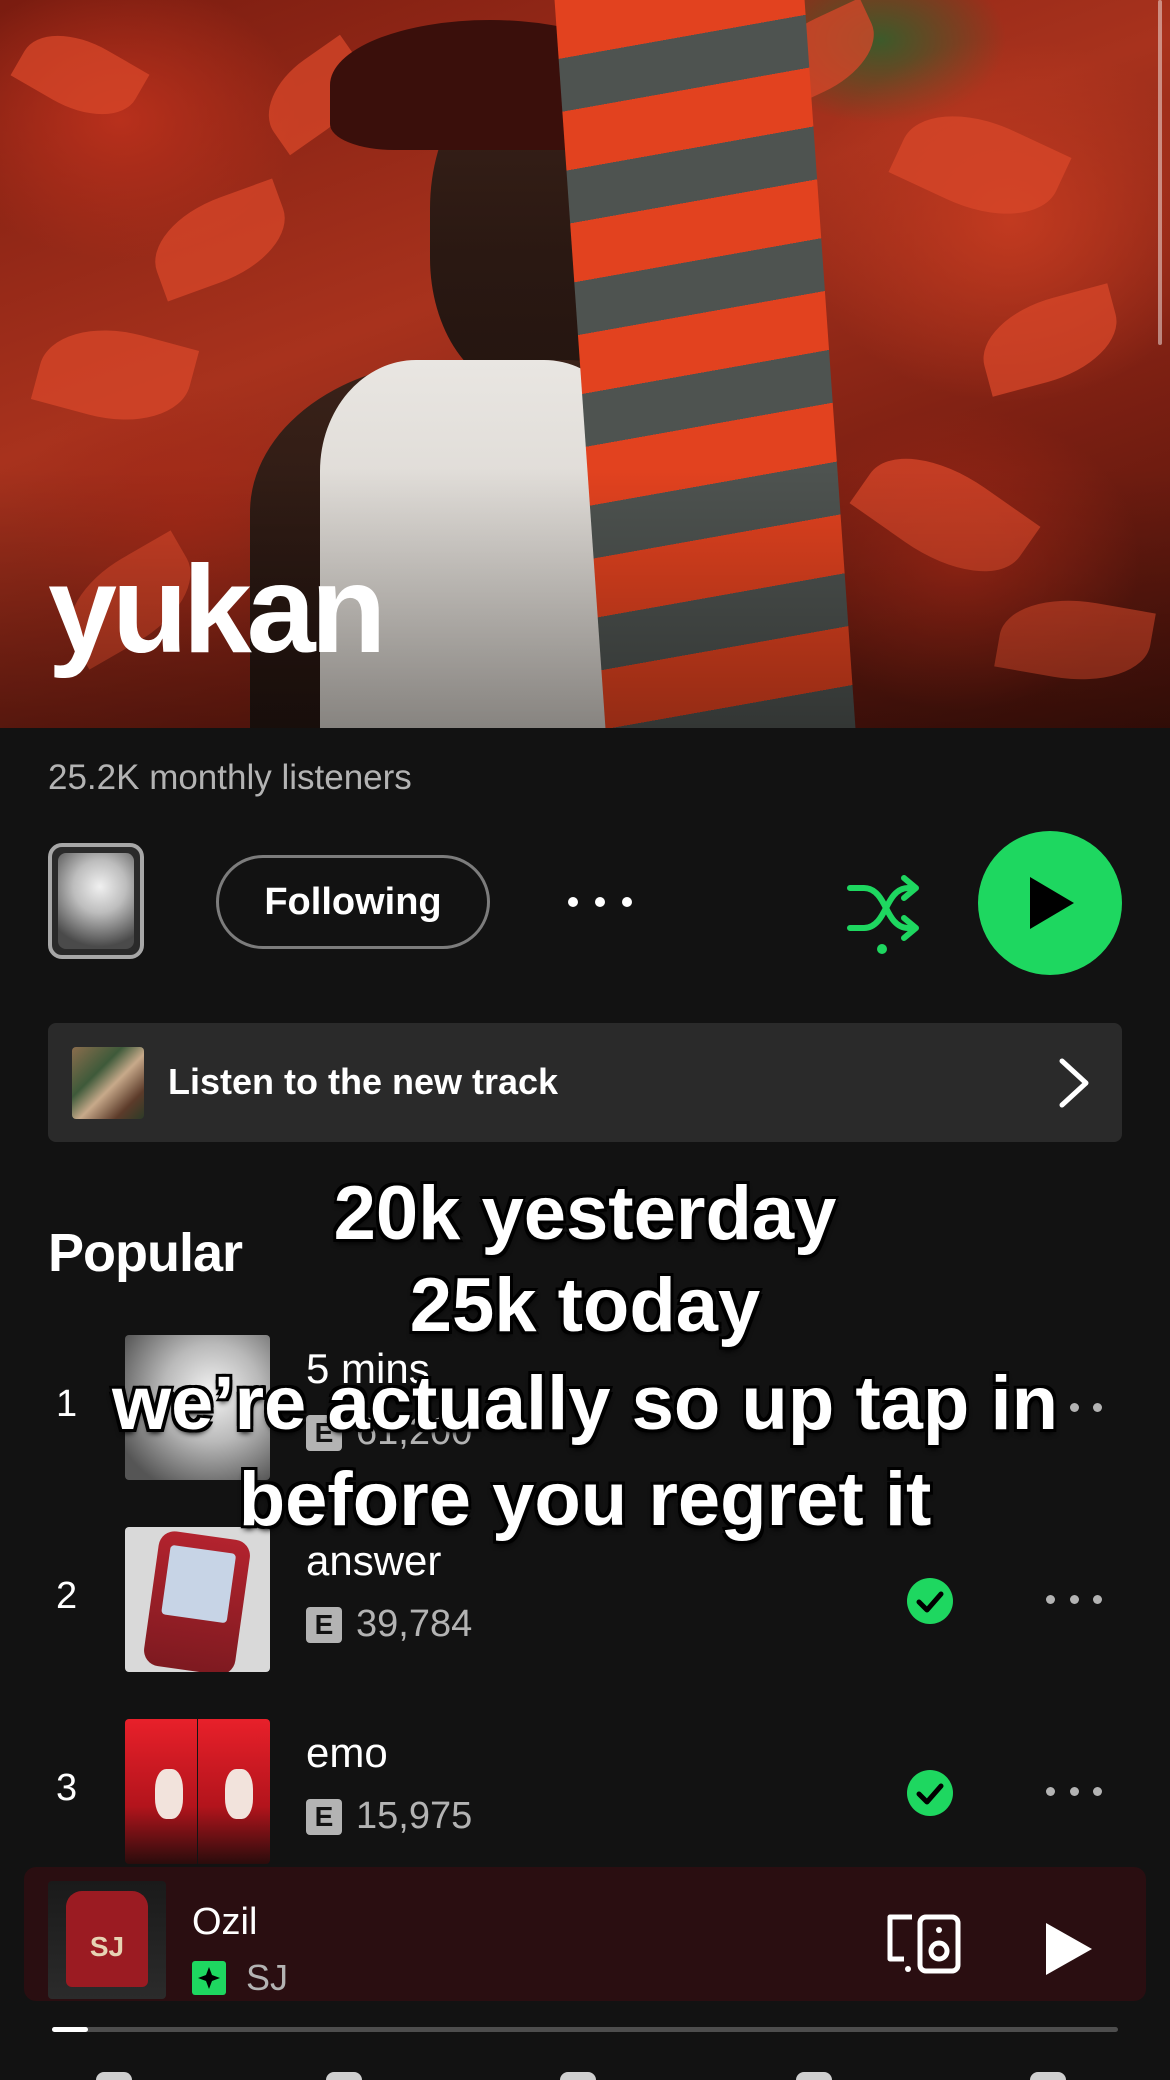 The width and height of the screenshot is (1170, 2080). I want to click on track-title: emo, so click(347, 1752).